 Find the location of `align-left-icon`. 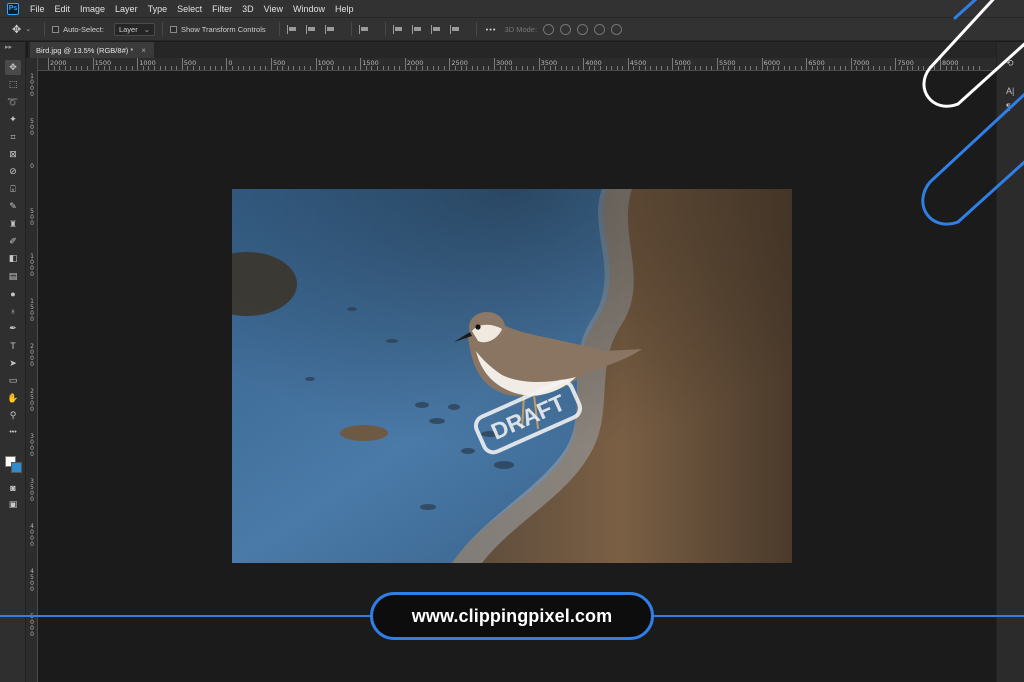

align-left-icon is located at coordinates (291, 29).